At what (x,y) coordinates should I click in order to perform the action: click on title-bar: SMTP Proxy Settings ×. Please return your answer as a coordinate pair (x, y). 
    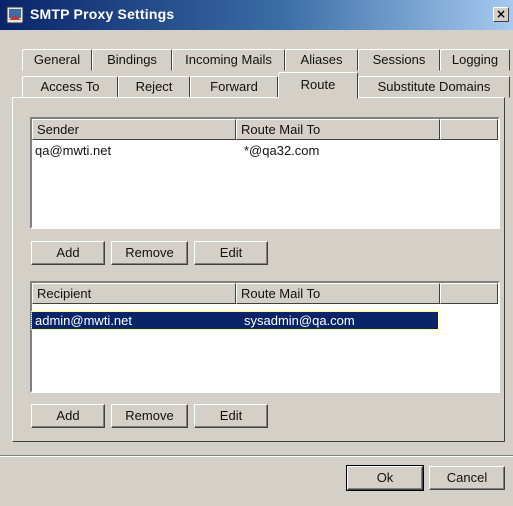
    Looking at the image, I should click on (256, 15).